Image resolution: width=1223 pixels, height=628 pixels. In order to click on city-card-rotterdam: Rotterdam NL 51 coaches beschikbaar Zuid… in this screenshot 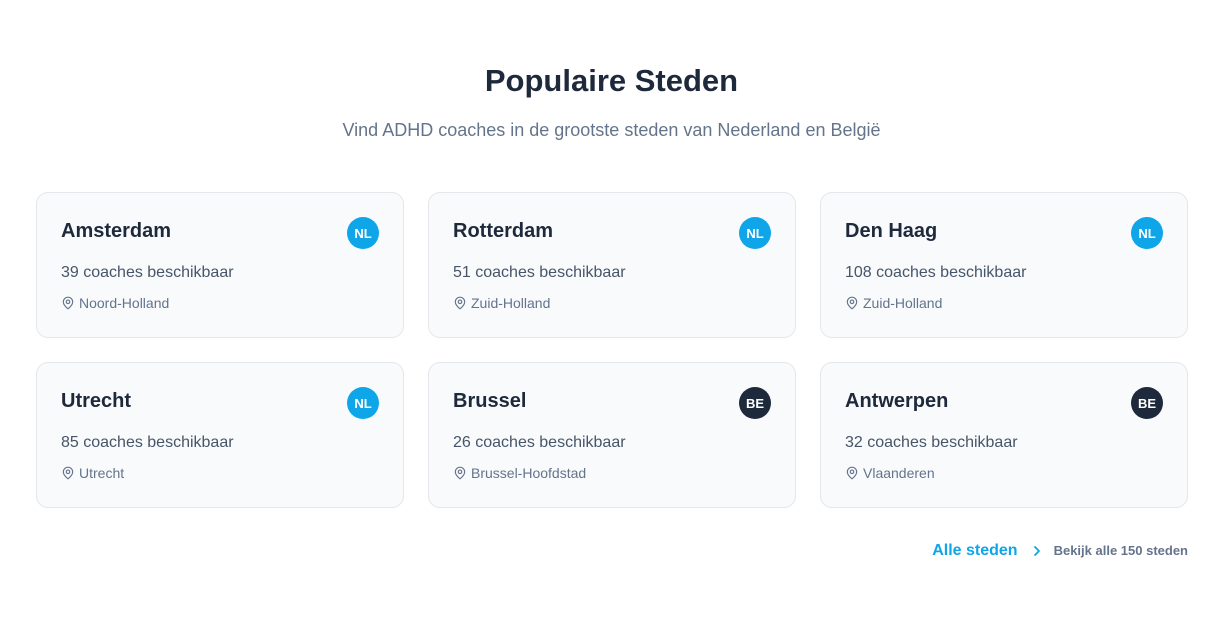, I will do `click(612, 265)`.